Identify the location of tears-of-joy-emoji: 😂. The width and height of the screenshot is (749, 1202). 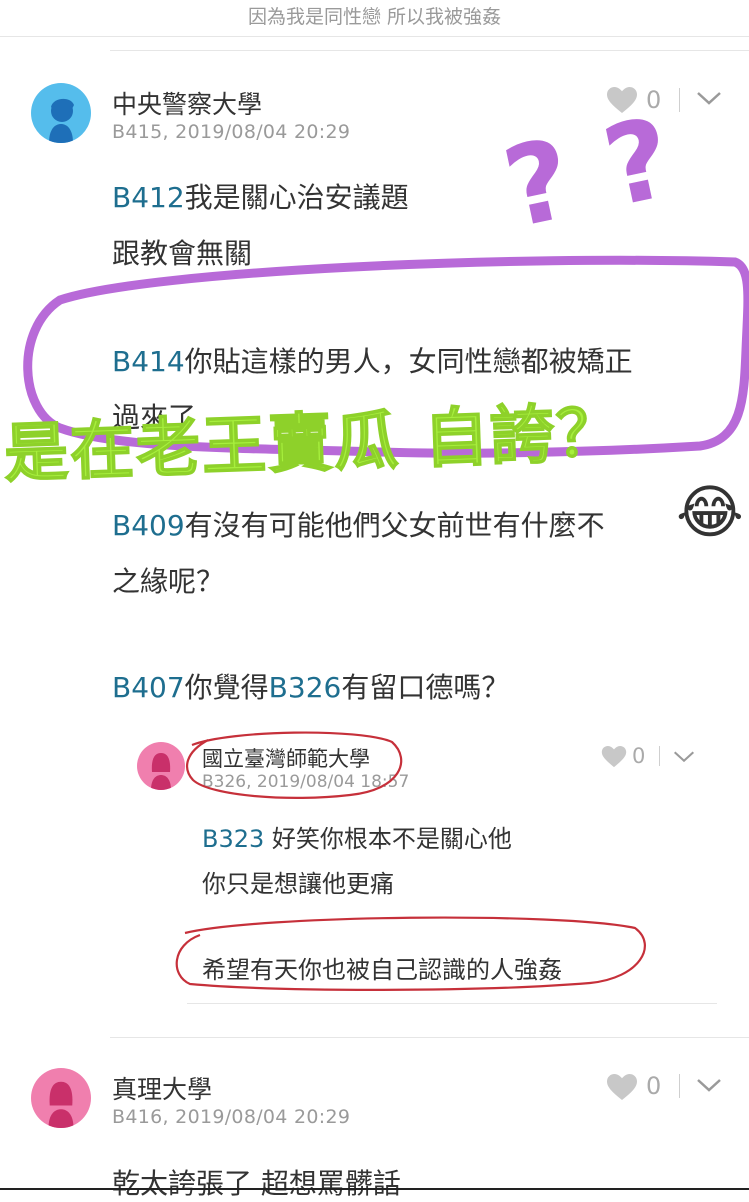
(710, 512).